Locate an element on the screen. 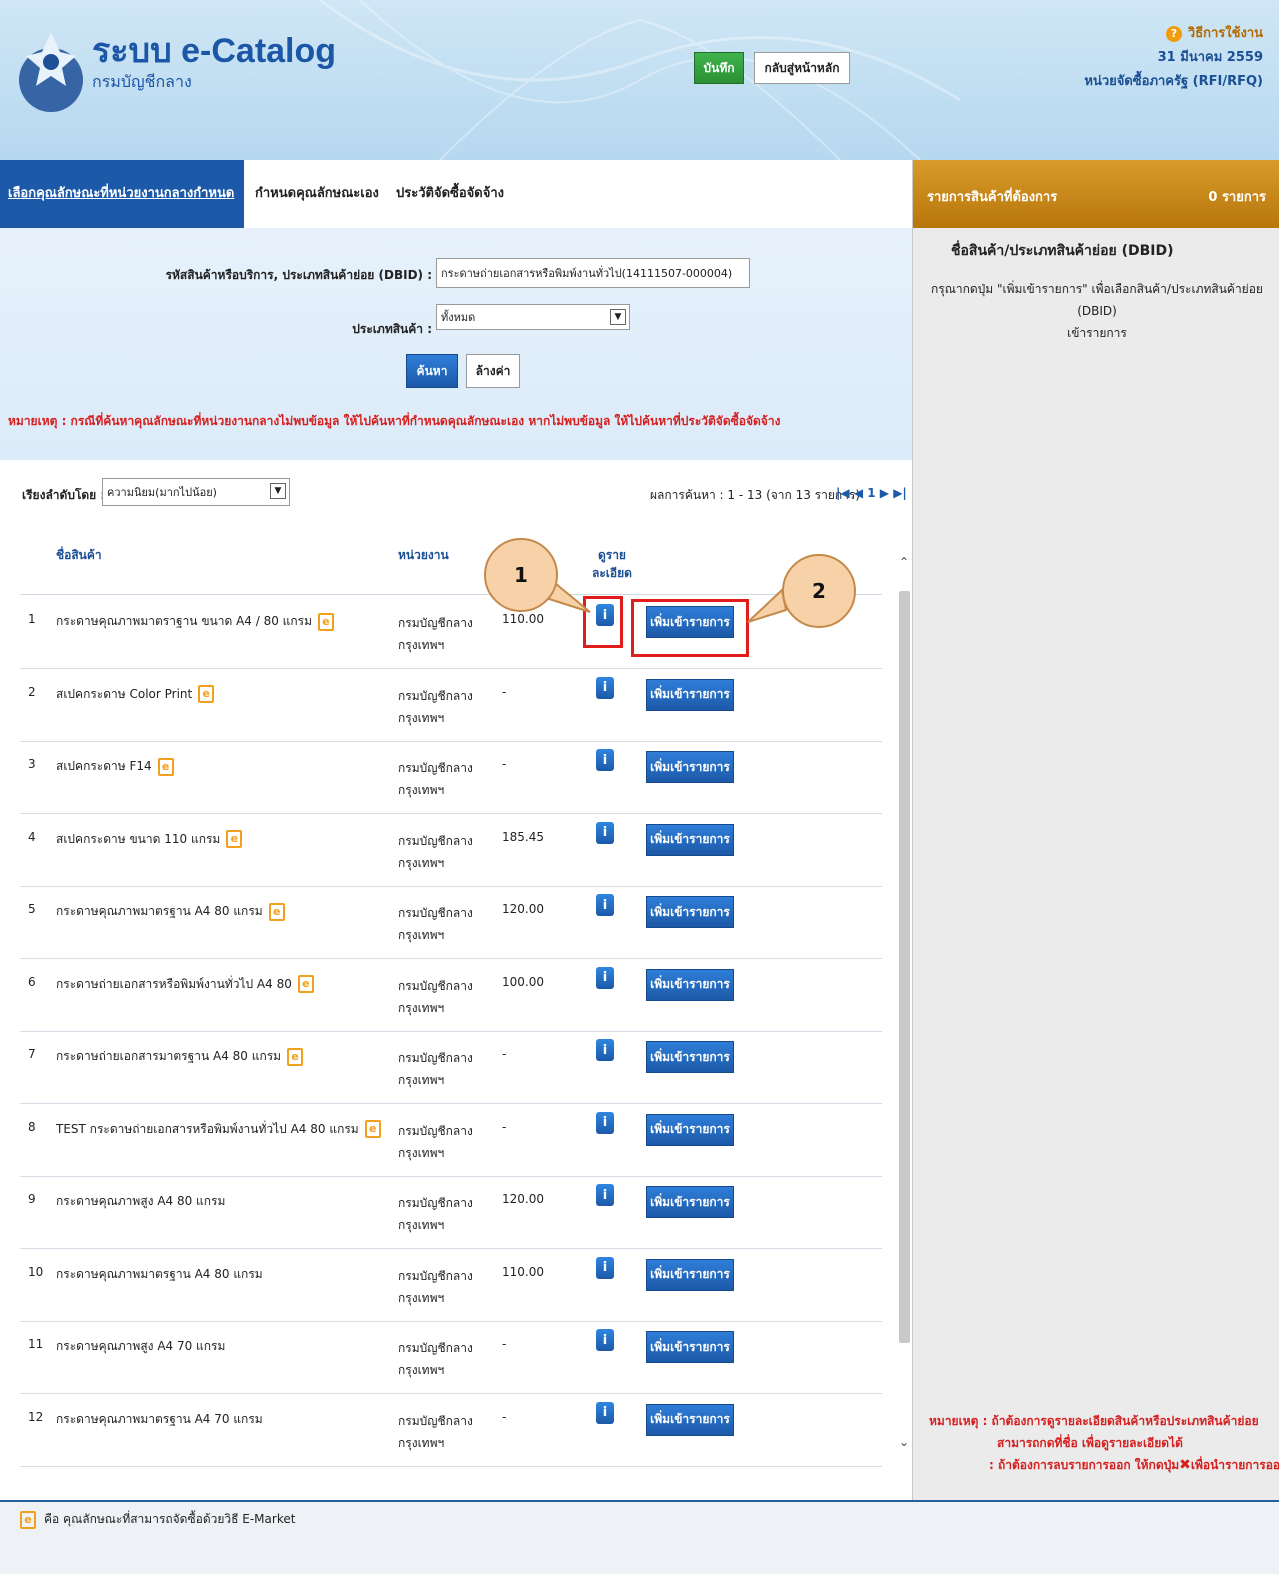 Image resolution: width=1279 pixels, height=1574 pixels. unit-name: หน่วยจัดซื้อภาครัฐ (RFI/RFQ) is located at coordinates (1173, 81).